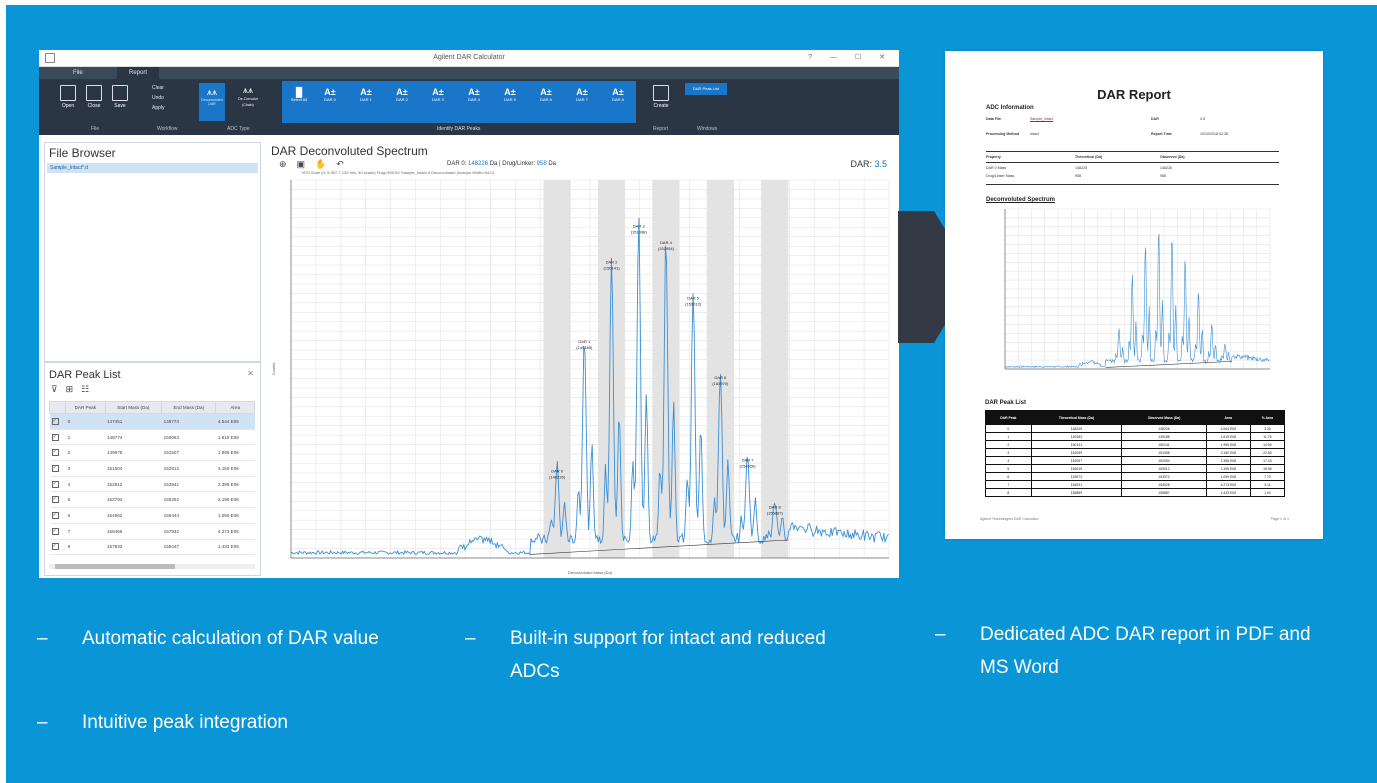  I want to click on dar-5-button: A± DAR 5, so click(510, 94).